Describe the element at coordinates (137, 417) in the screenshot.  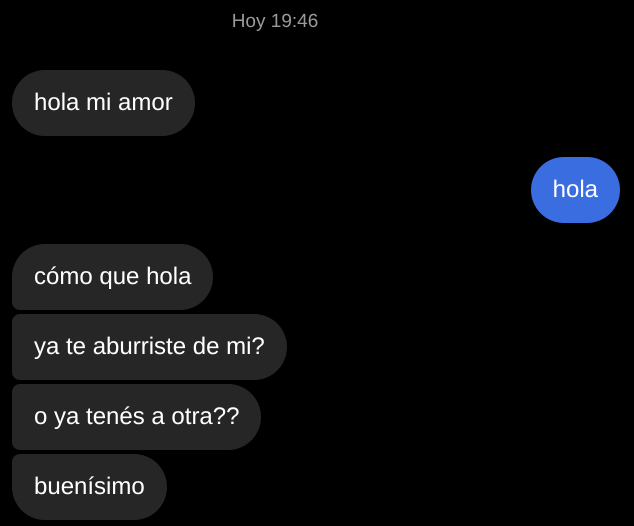
I see `received-message-bubble: o ya tenés a otra??` at that location.